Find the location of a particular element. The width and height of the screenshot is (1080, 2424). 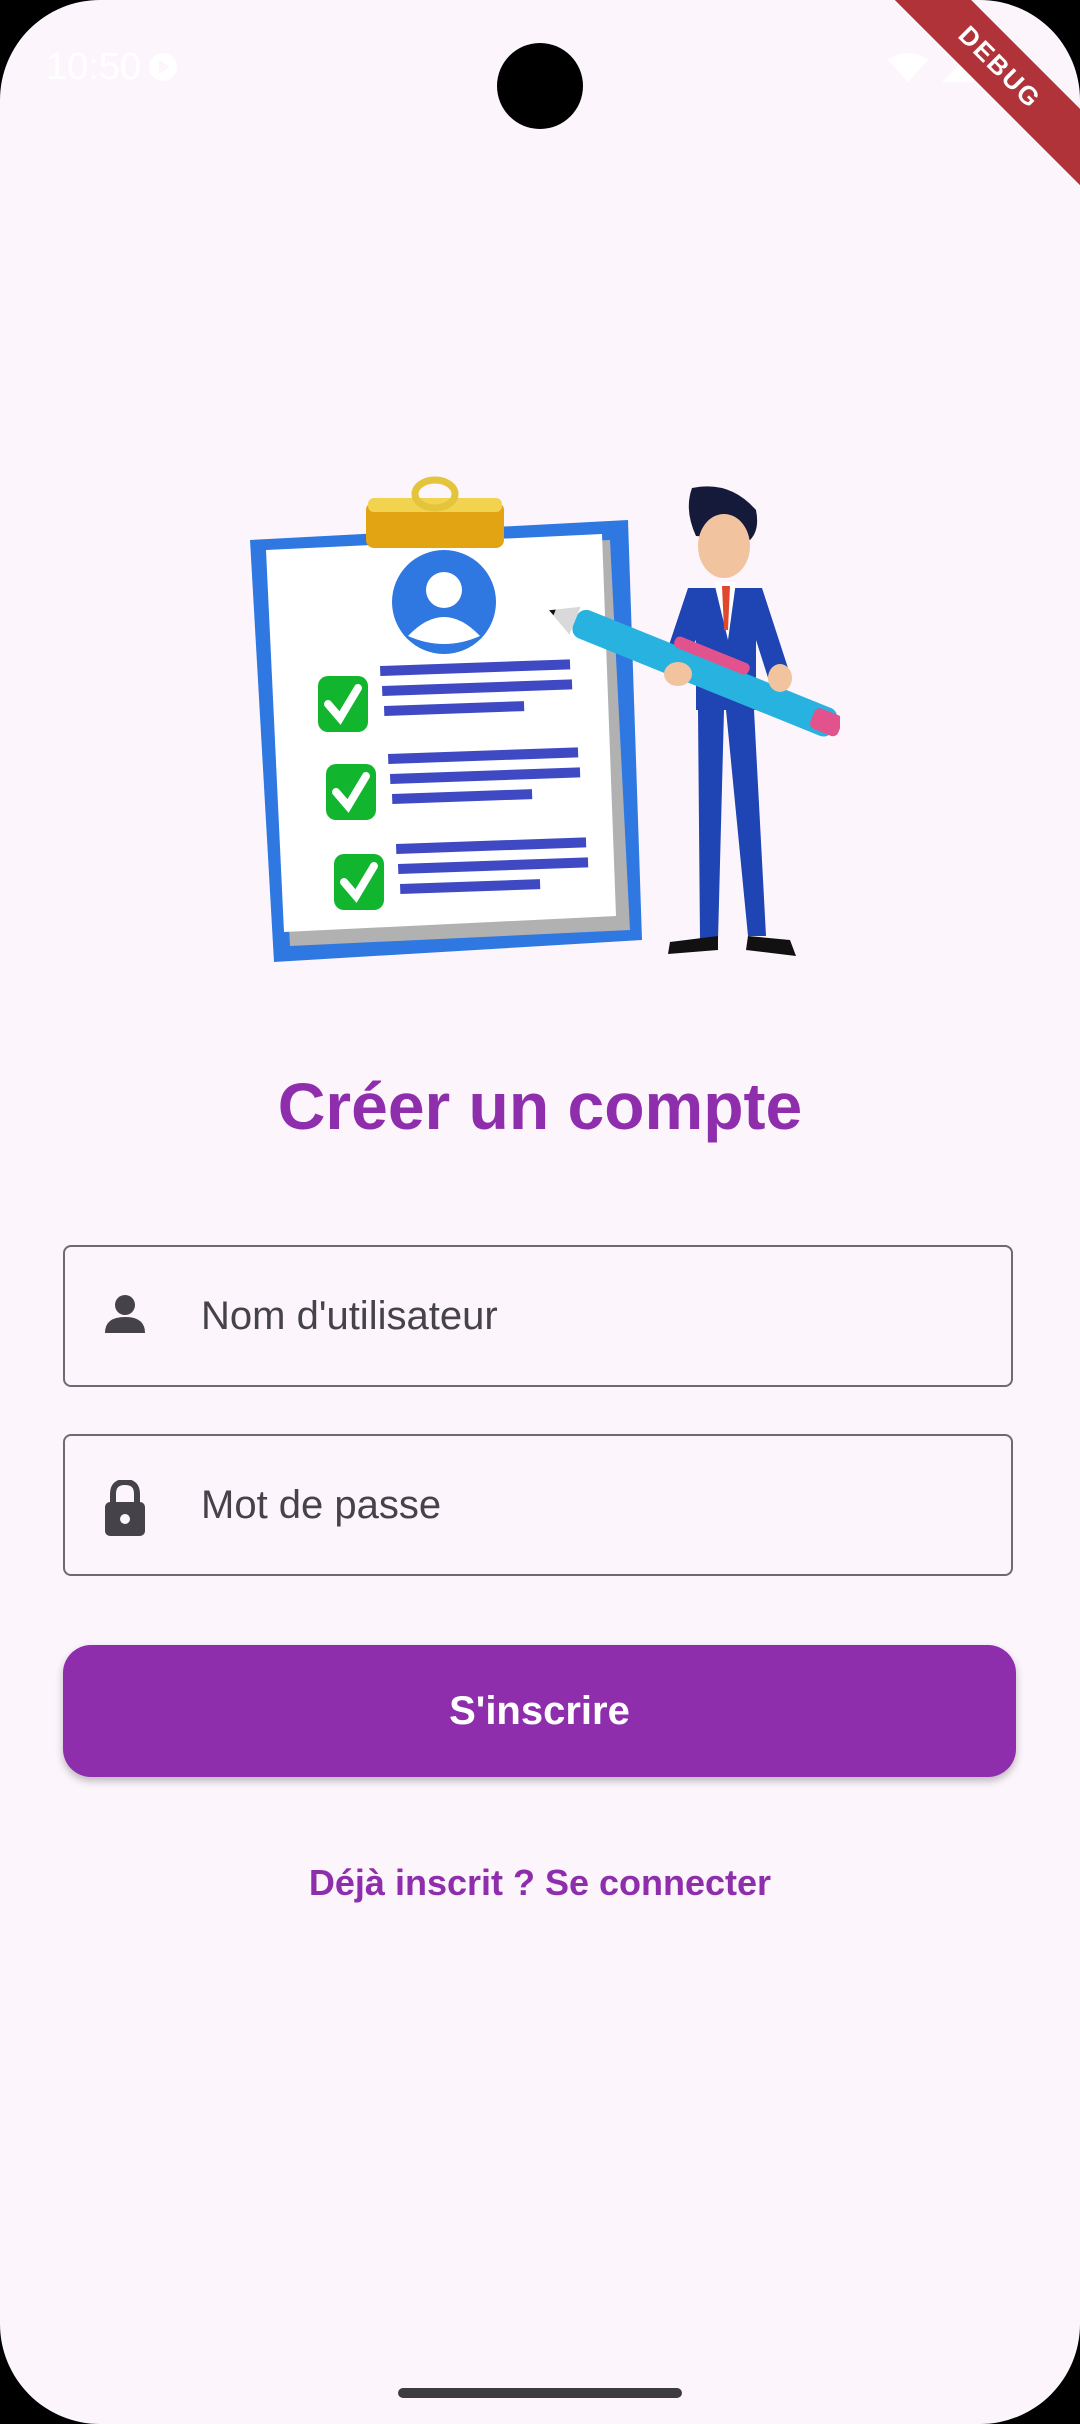

status-time: 10:50 is located at coordinates (94, 67).